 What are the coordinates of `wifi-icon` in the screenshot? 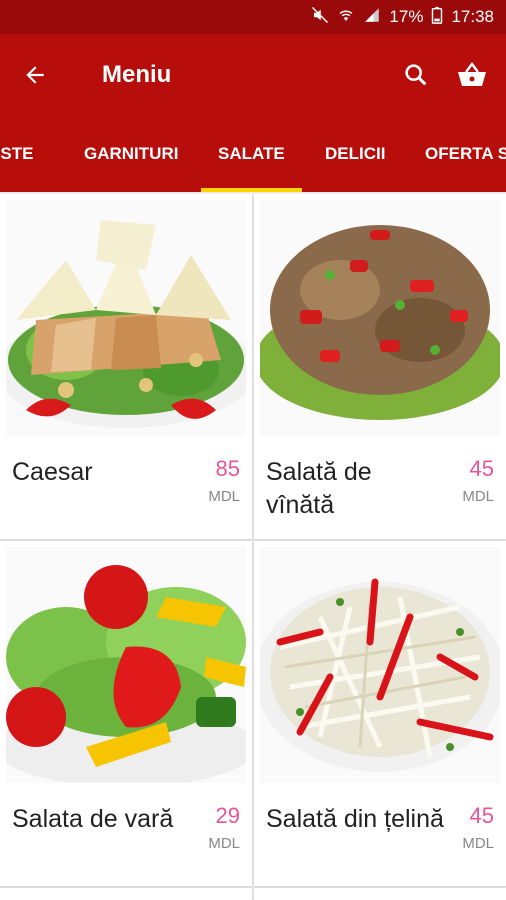 It's located at (346, 17).